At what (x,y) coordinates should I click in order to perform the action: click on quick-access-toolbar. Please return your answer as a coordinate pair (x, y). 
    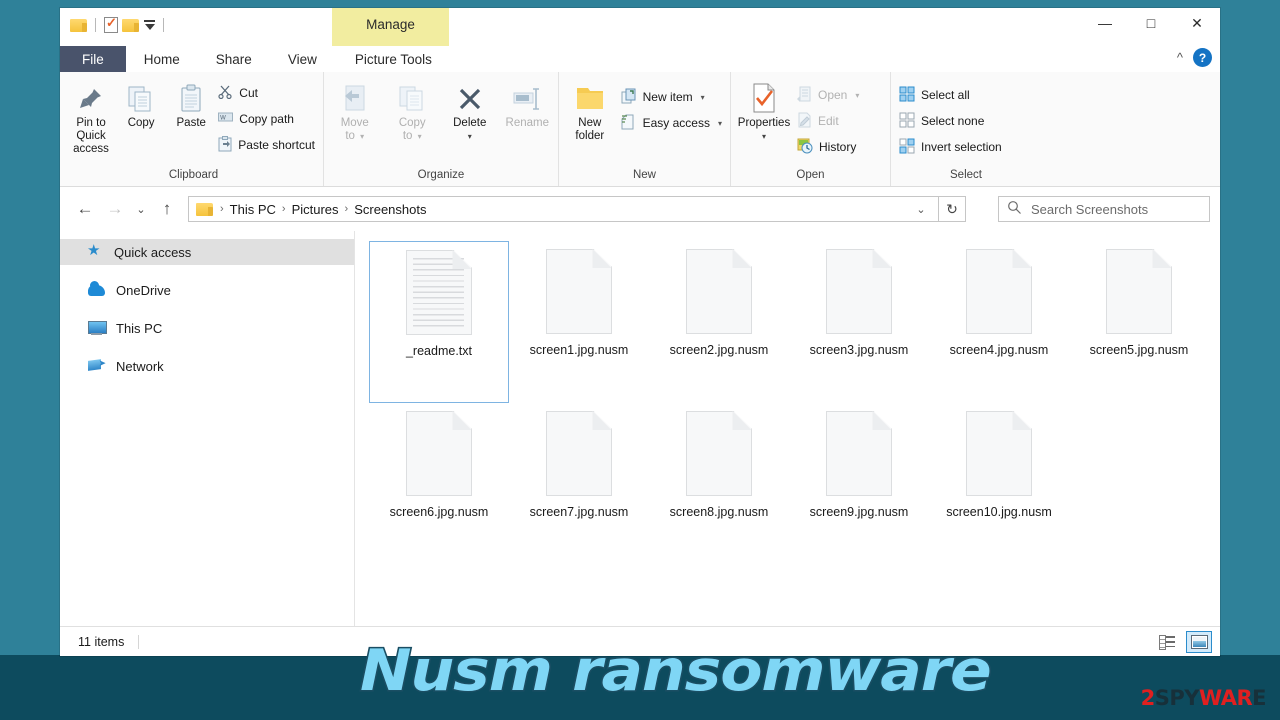
    Looking at the image, I should click on (114, 20).